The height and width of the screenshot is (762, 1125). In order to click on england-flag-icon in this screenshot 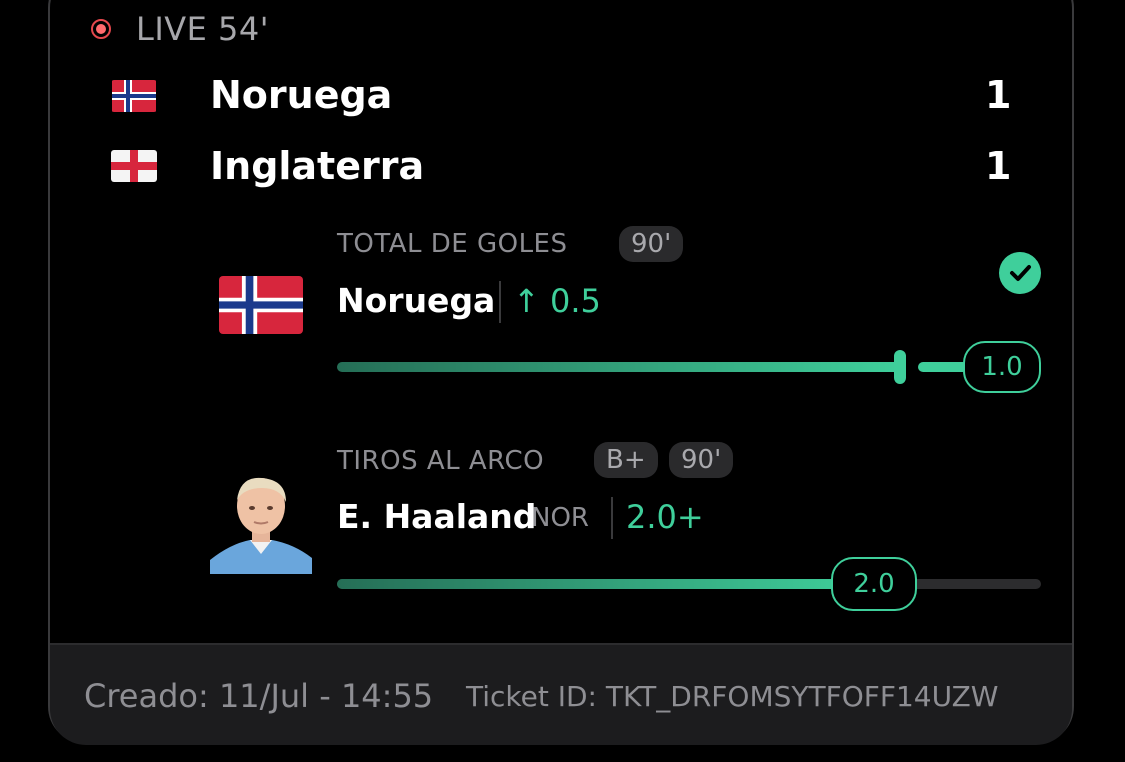, I will do `click(134, 166)`.